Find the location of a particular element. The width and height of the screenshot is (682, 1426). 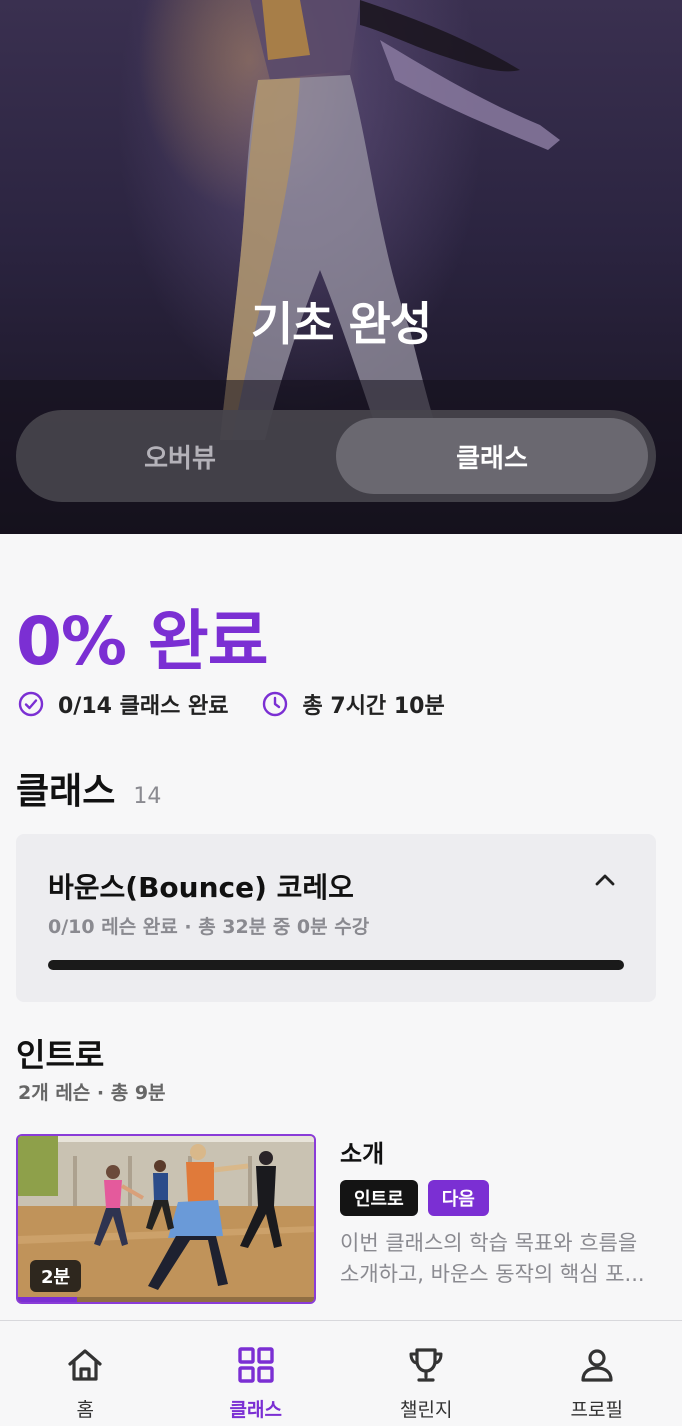

nav-classes: 클래스 is located at coordinates (256, 1373).